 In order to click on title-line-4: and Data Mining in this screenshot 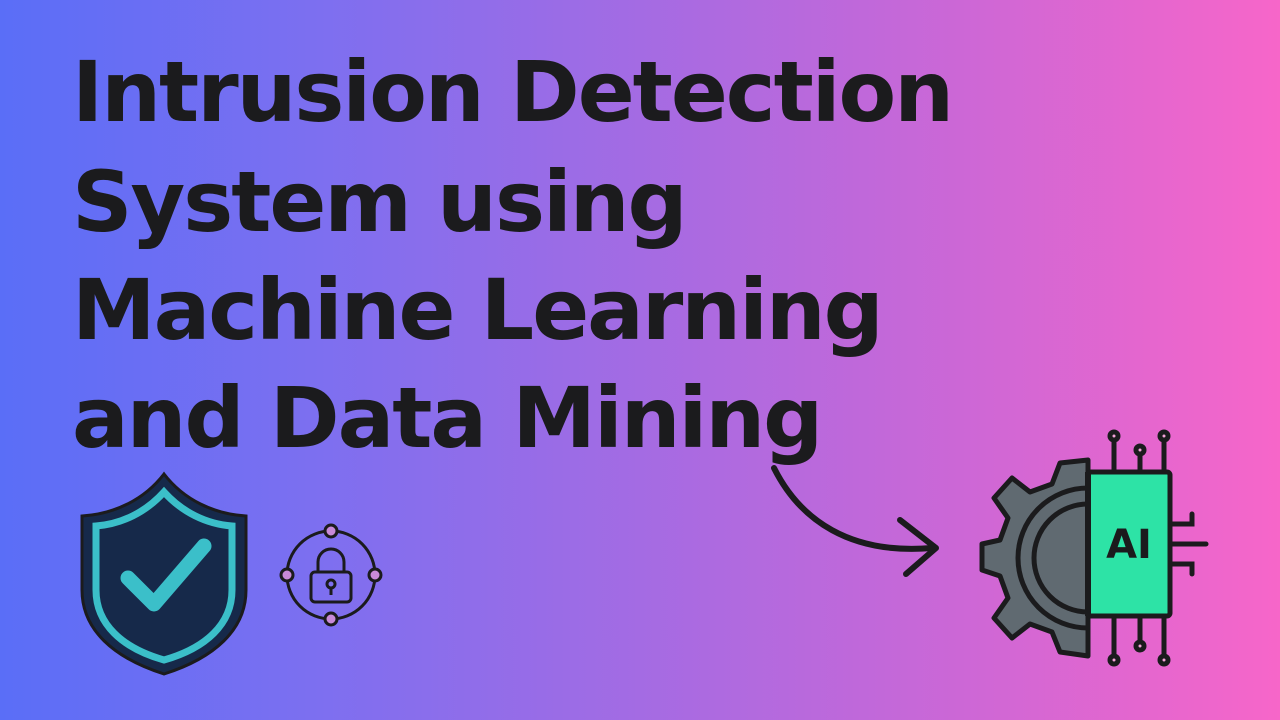, I will do `click(447, 418)`.